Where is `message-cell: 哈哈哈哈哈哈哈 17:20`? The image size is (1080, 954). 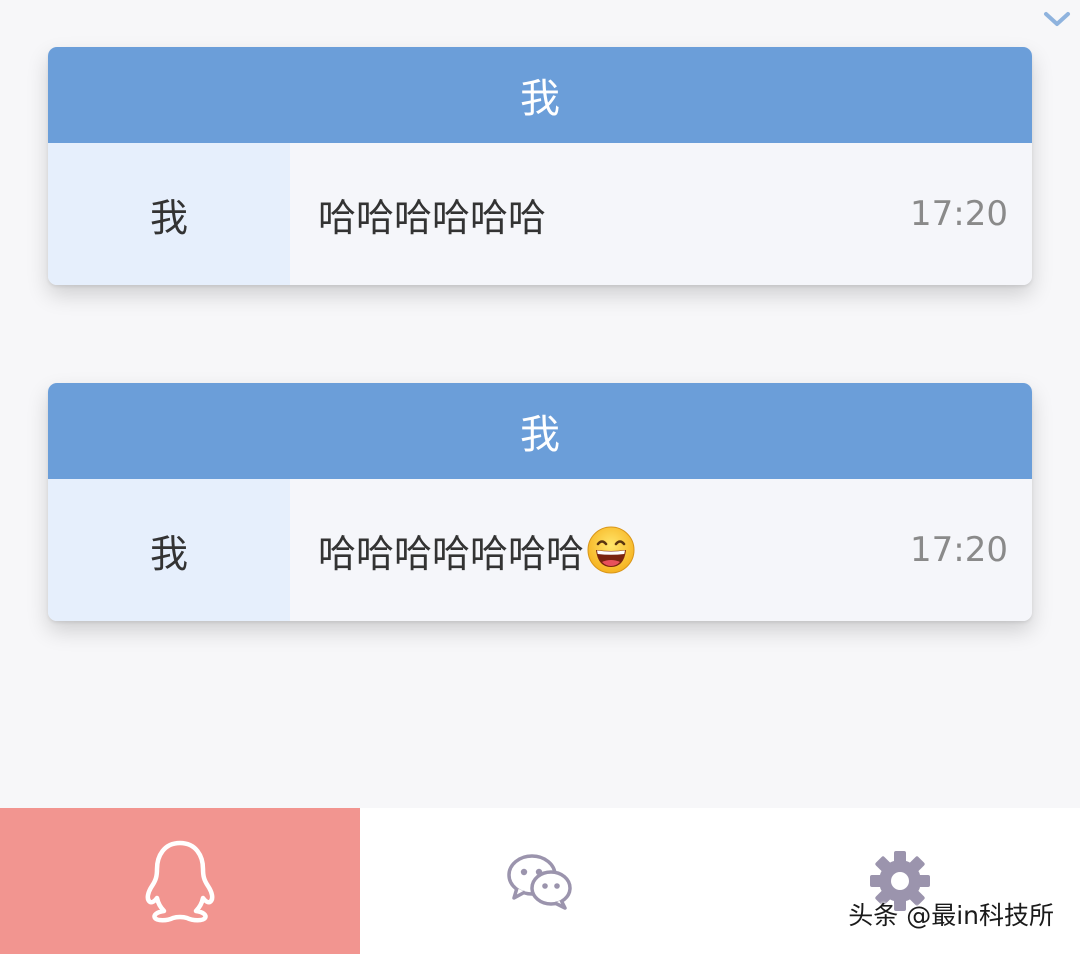 message-cell: 哈哈哈哈哈哈哈 17:20 is located at coordinates (661, 550).